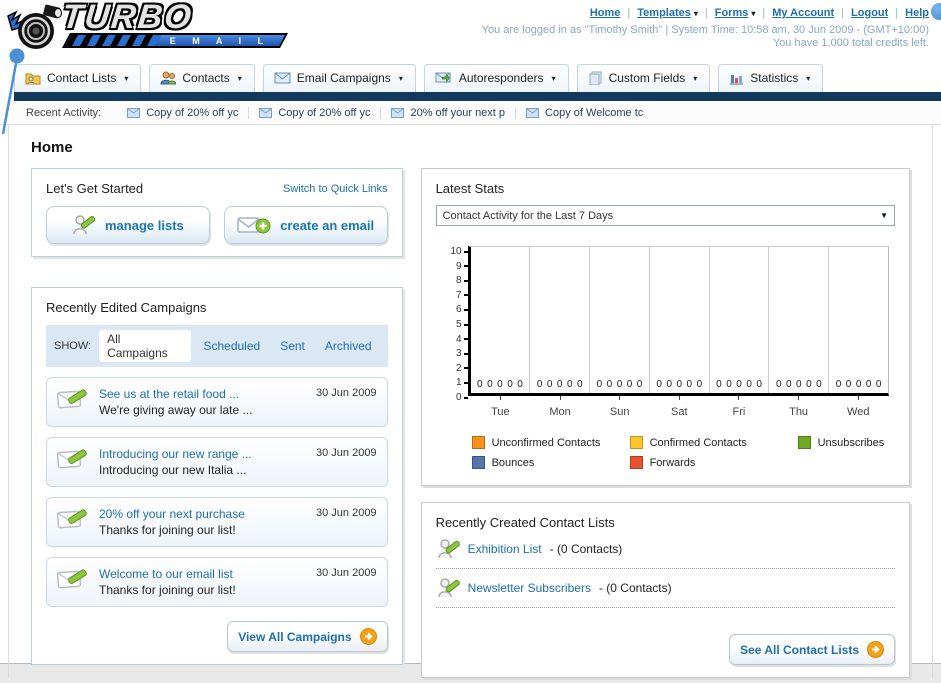 The height and width of the screenshot is (683, 941). I want to click on select-arrow-icon: ▼, so click(884, 215).